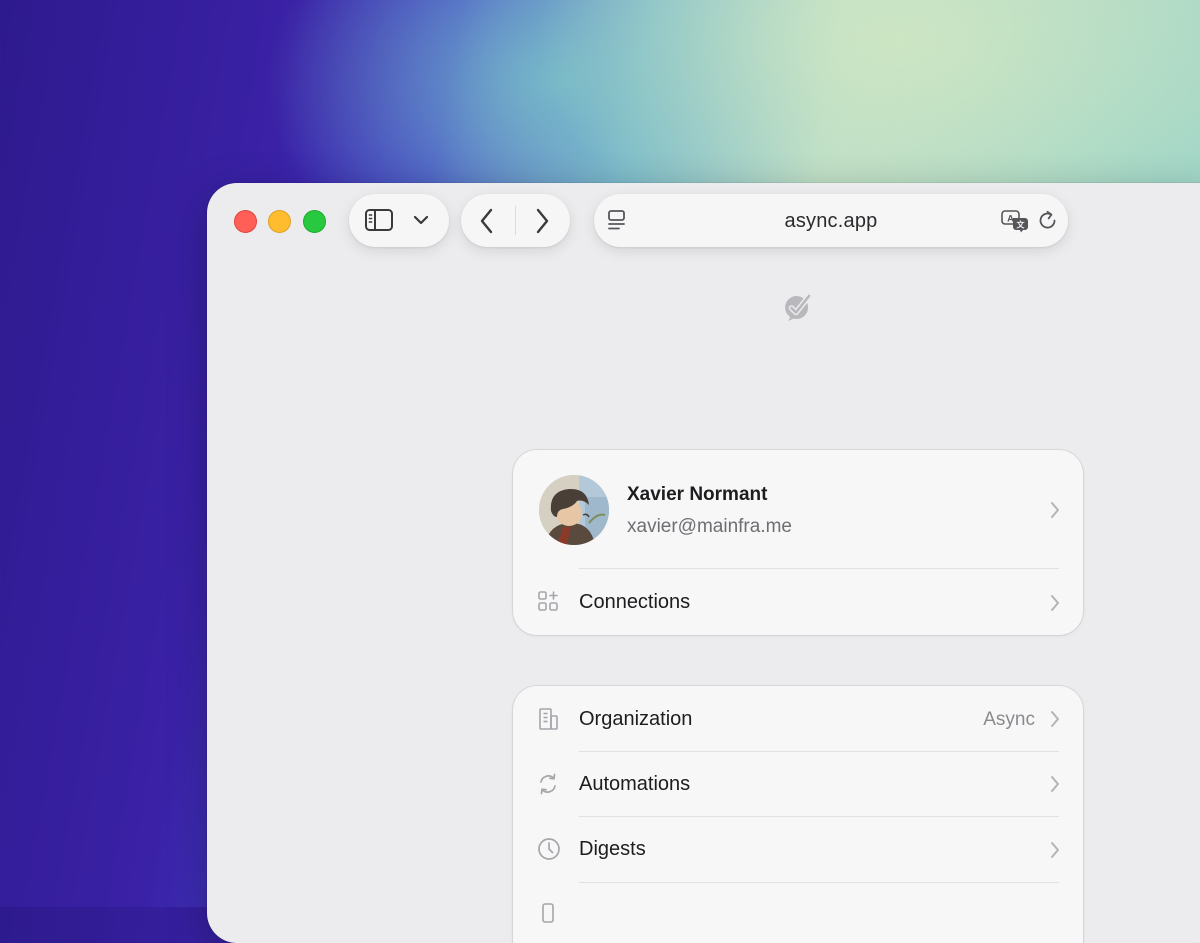 The height and width of the screenshot is (943, 1200). Describe the element at coordinates (548, 913) in the screenshot. I see `next-item-icon` at that location.